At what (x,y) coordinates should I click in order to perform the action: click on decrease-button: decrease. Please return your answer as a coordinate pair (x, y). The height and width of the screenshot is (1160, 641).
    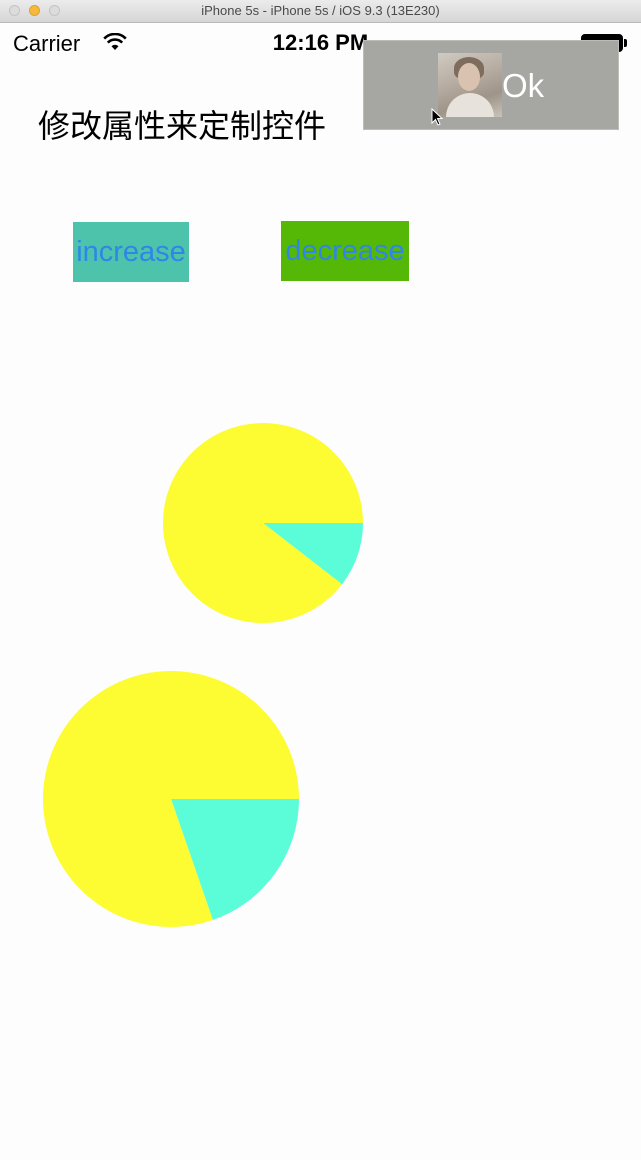
    Looking at the image, I should click on (345, 251).